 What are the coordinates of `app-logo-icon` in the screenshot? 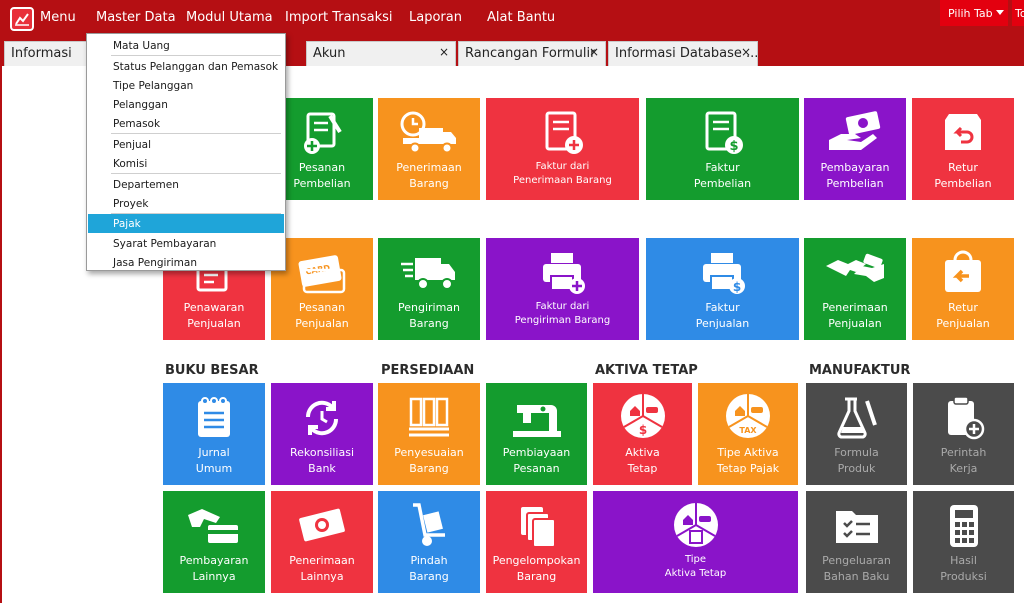 It's located at (22, 19).